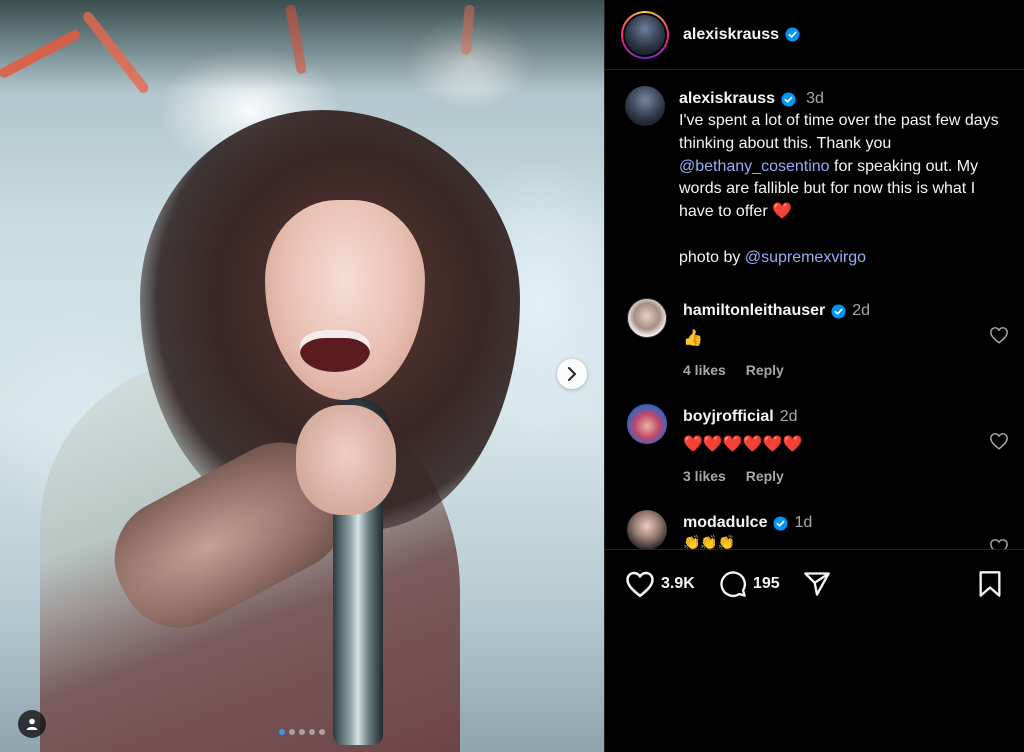 This screenshot has height=752, width=1024. I want to click on bookmark-icon, so click(990, 584).